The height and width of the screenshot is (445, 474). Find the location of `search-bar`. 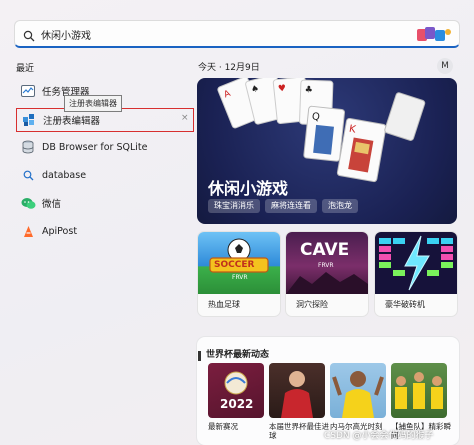

search-bar is located at coordinates (237, 34).